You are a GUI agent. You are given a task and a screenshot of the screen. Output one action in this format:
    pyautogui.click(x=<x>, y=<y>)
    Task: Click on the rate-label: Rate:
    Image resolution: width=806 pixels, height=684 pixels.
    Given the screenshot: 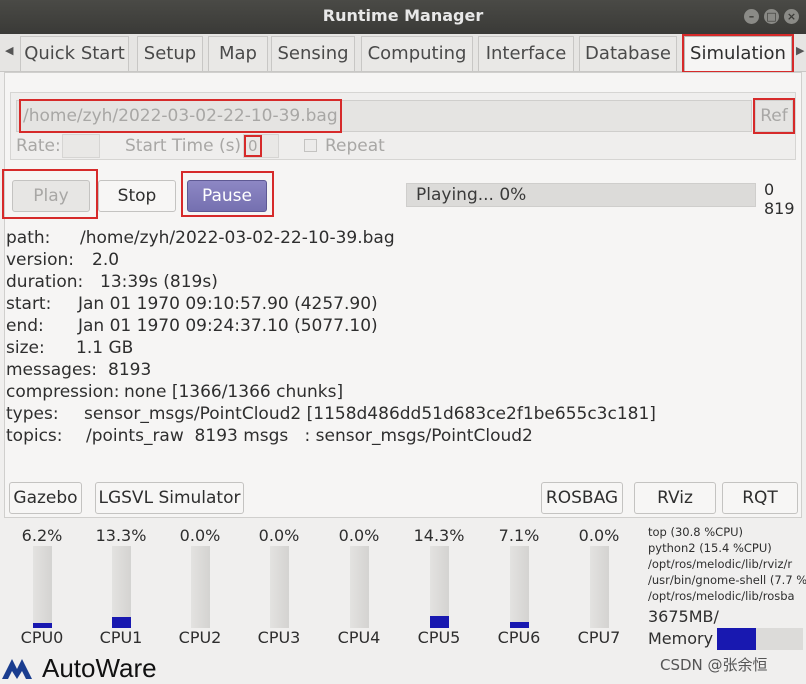 What is the action you would take?
    pyautogui.click(x=38, y=146)
    